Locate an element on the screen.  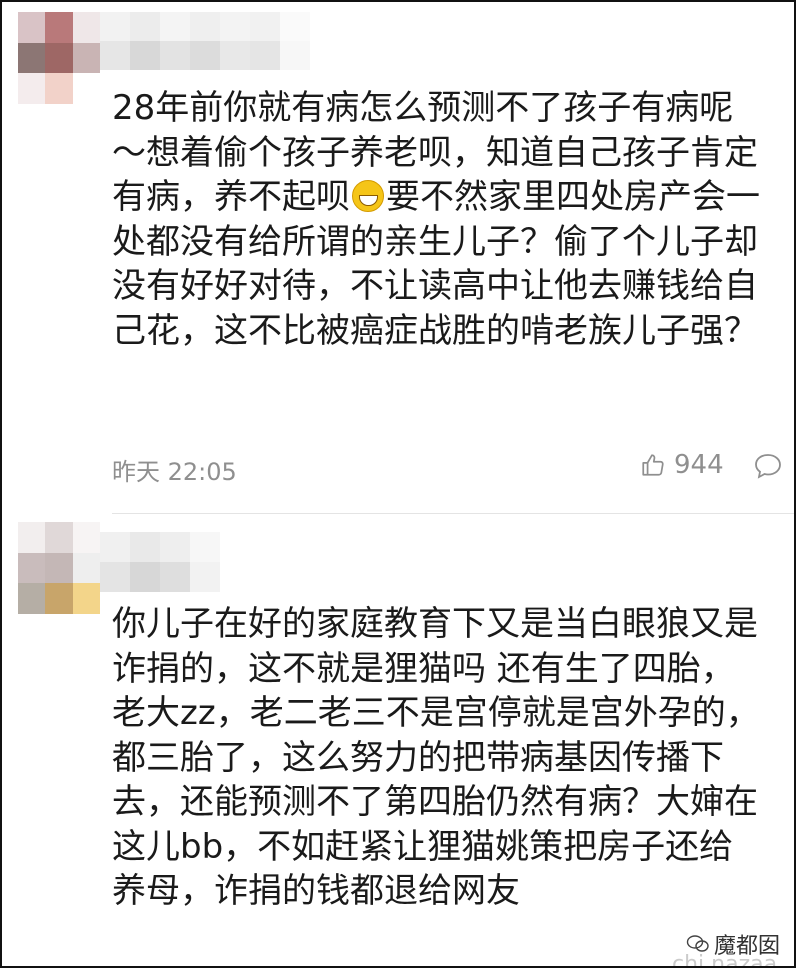
wechat-icon is located at coordinates (697, 943).